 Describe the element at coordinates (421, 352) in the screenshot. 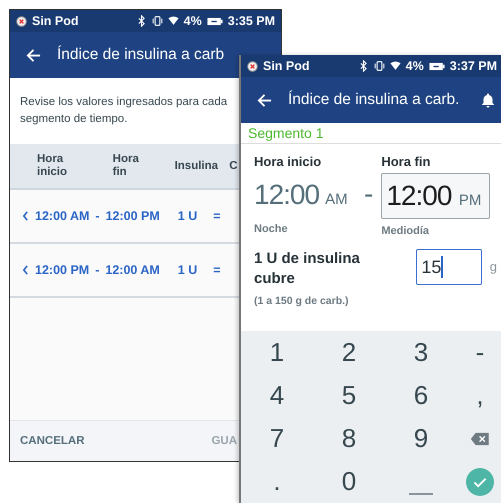

I see `keypad-key: 3` at that location.